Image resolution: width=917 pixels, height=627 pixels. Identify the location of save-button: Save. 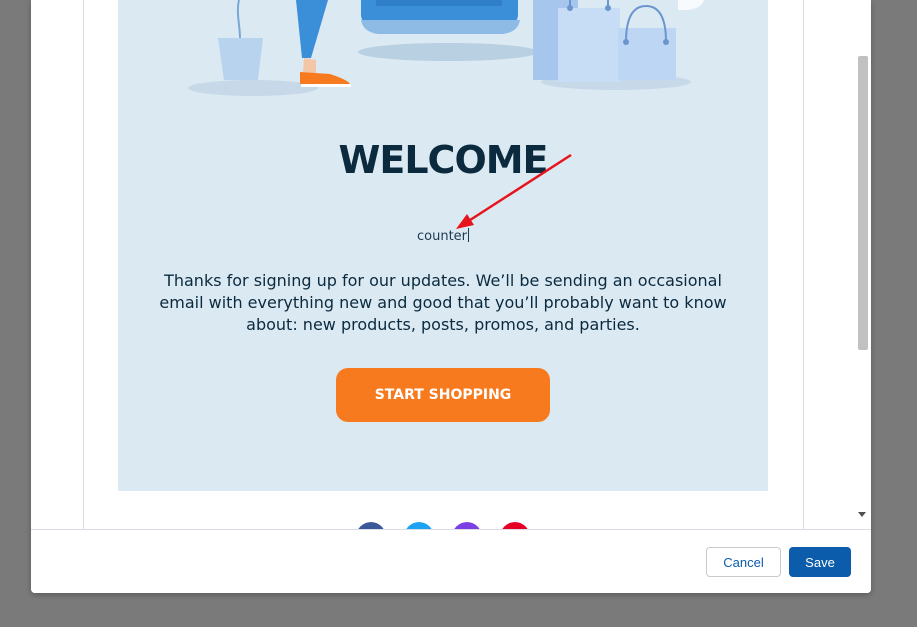
(820, 562).